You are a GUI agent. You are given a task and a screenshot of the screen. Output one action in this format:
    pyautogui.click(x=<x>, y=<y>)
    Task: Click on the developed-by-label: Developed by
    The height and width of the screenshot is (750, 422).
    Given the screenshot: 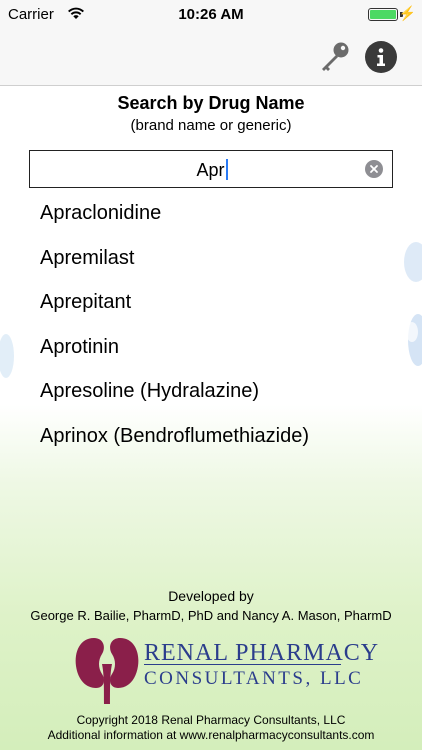 What is the action you would take?
    pyautogui.click(x=211, y=596)
    